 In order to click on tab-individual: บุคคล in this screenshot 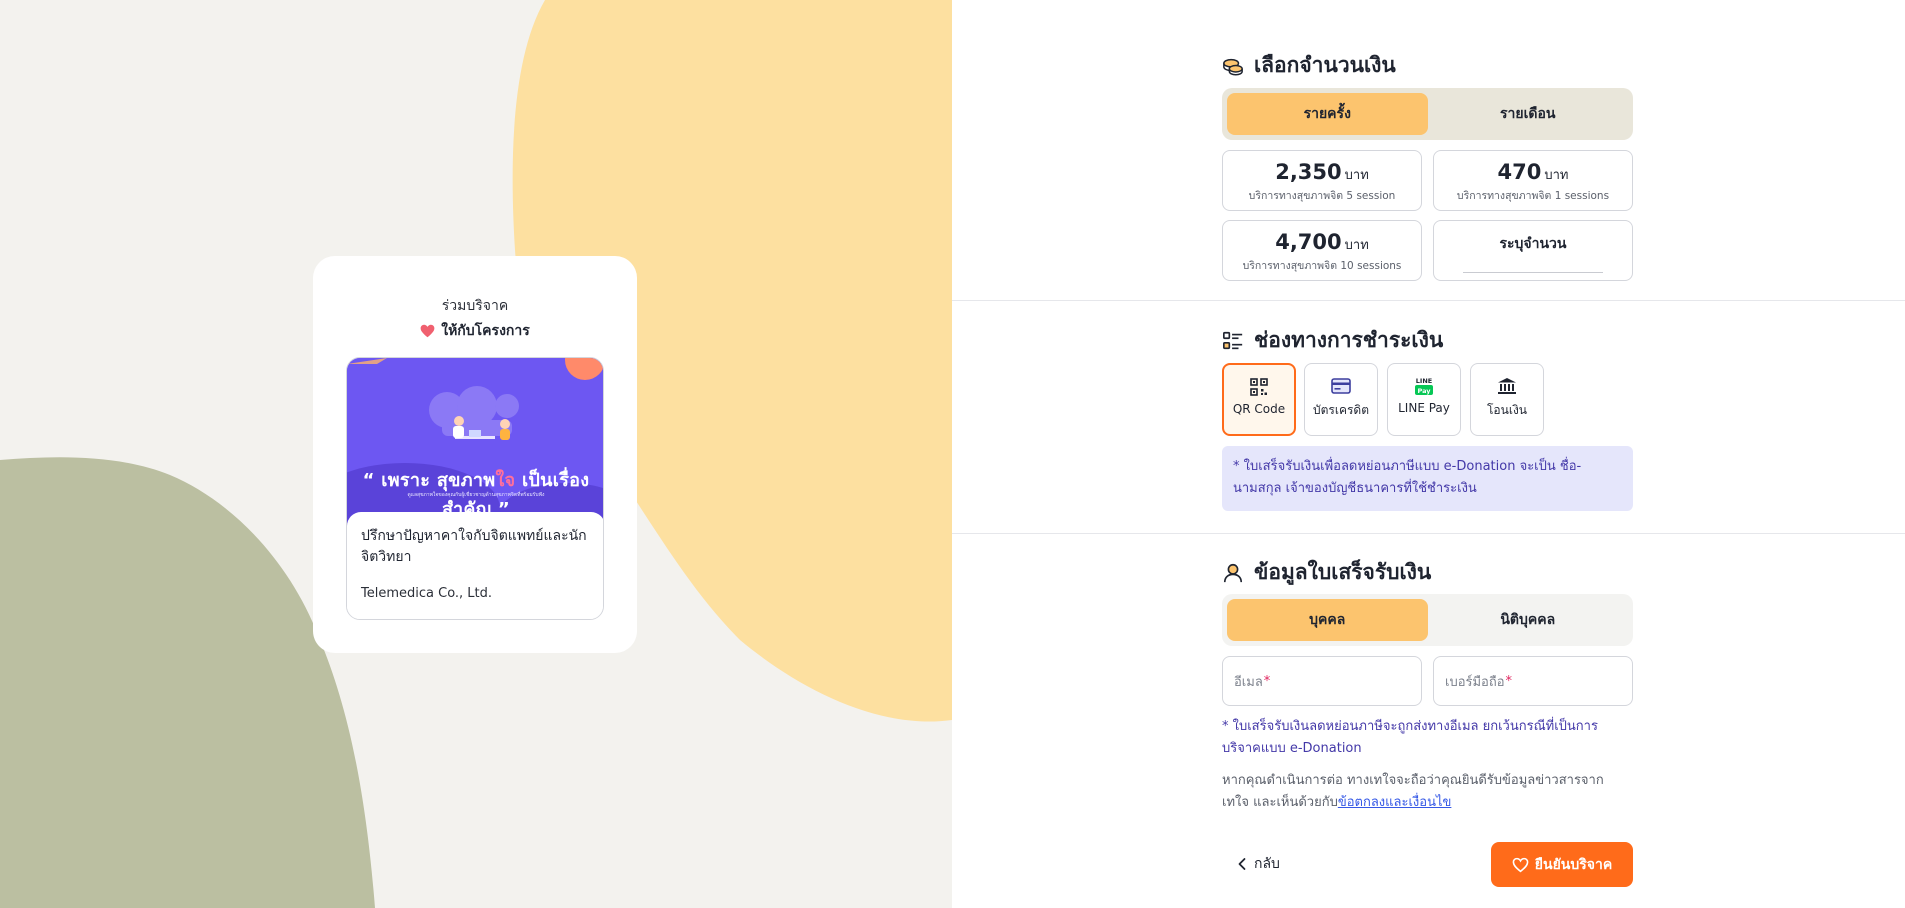, I will do `click(1327, 620)`.